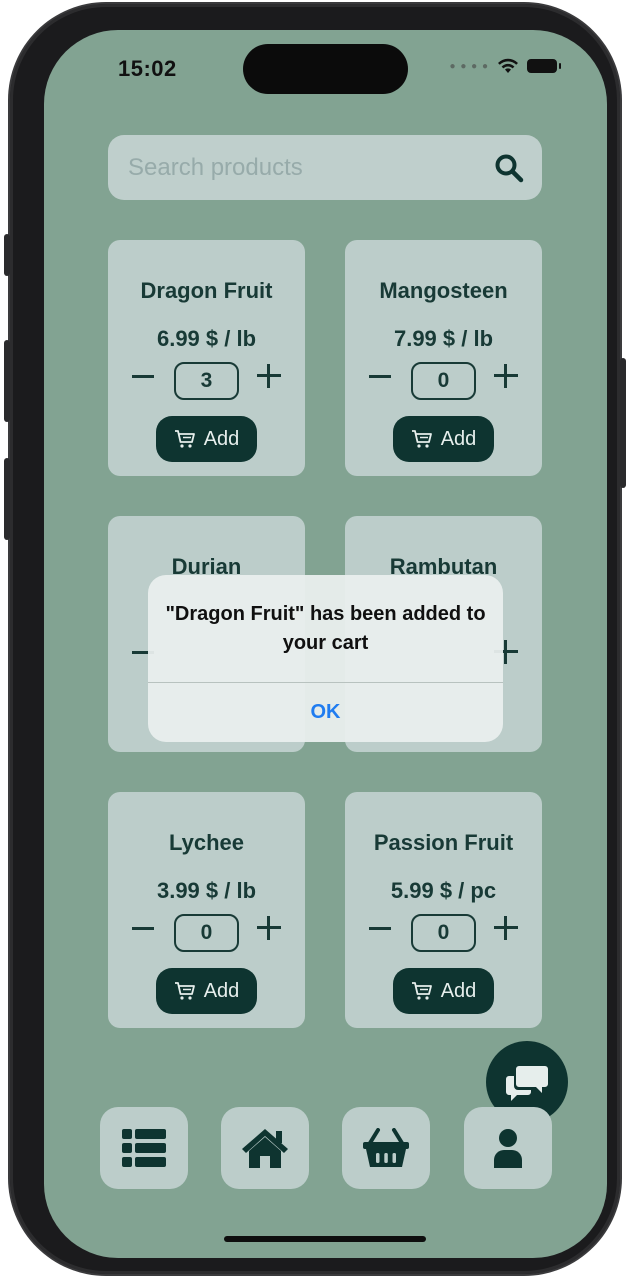 Image resolution: width=631 pixels, height=1280 pixels. I want to click on action-button, so click(7, 255).